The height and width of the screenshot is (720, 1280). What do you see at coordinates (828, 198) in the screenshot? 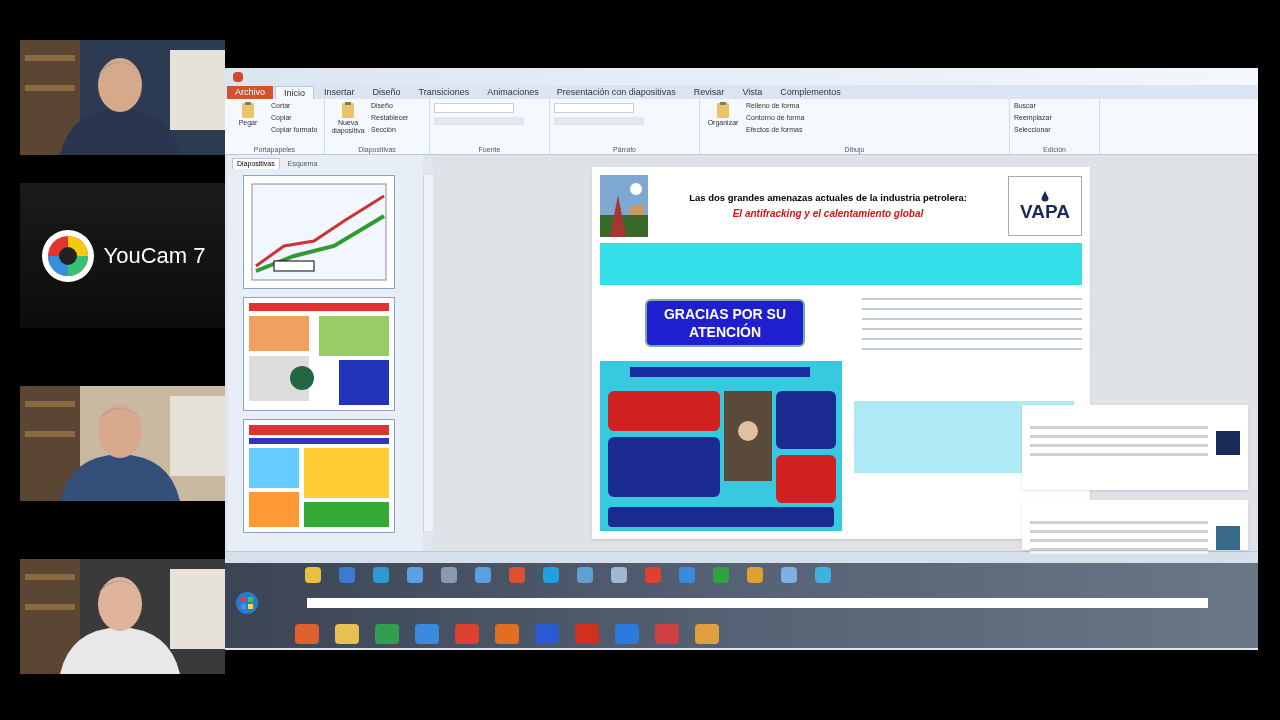
I see `slide-title: Las dos grandes amenazas actuales de la industria petrolera:` at bounding box center [828, 198].